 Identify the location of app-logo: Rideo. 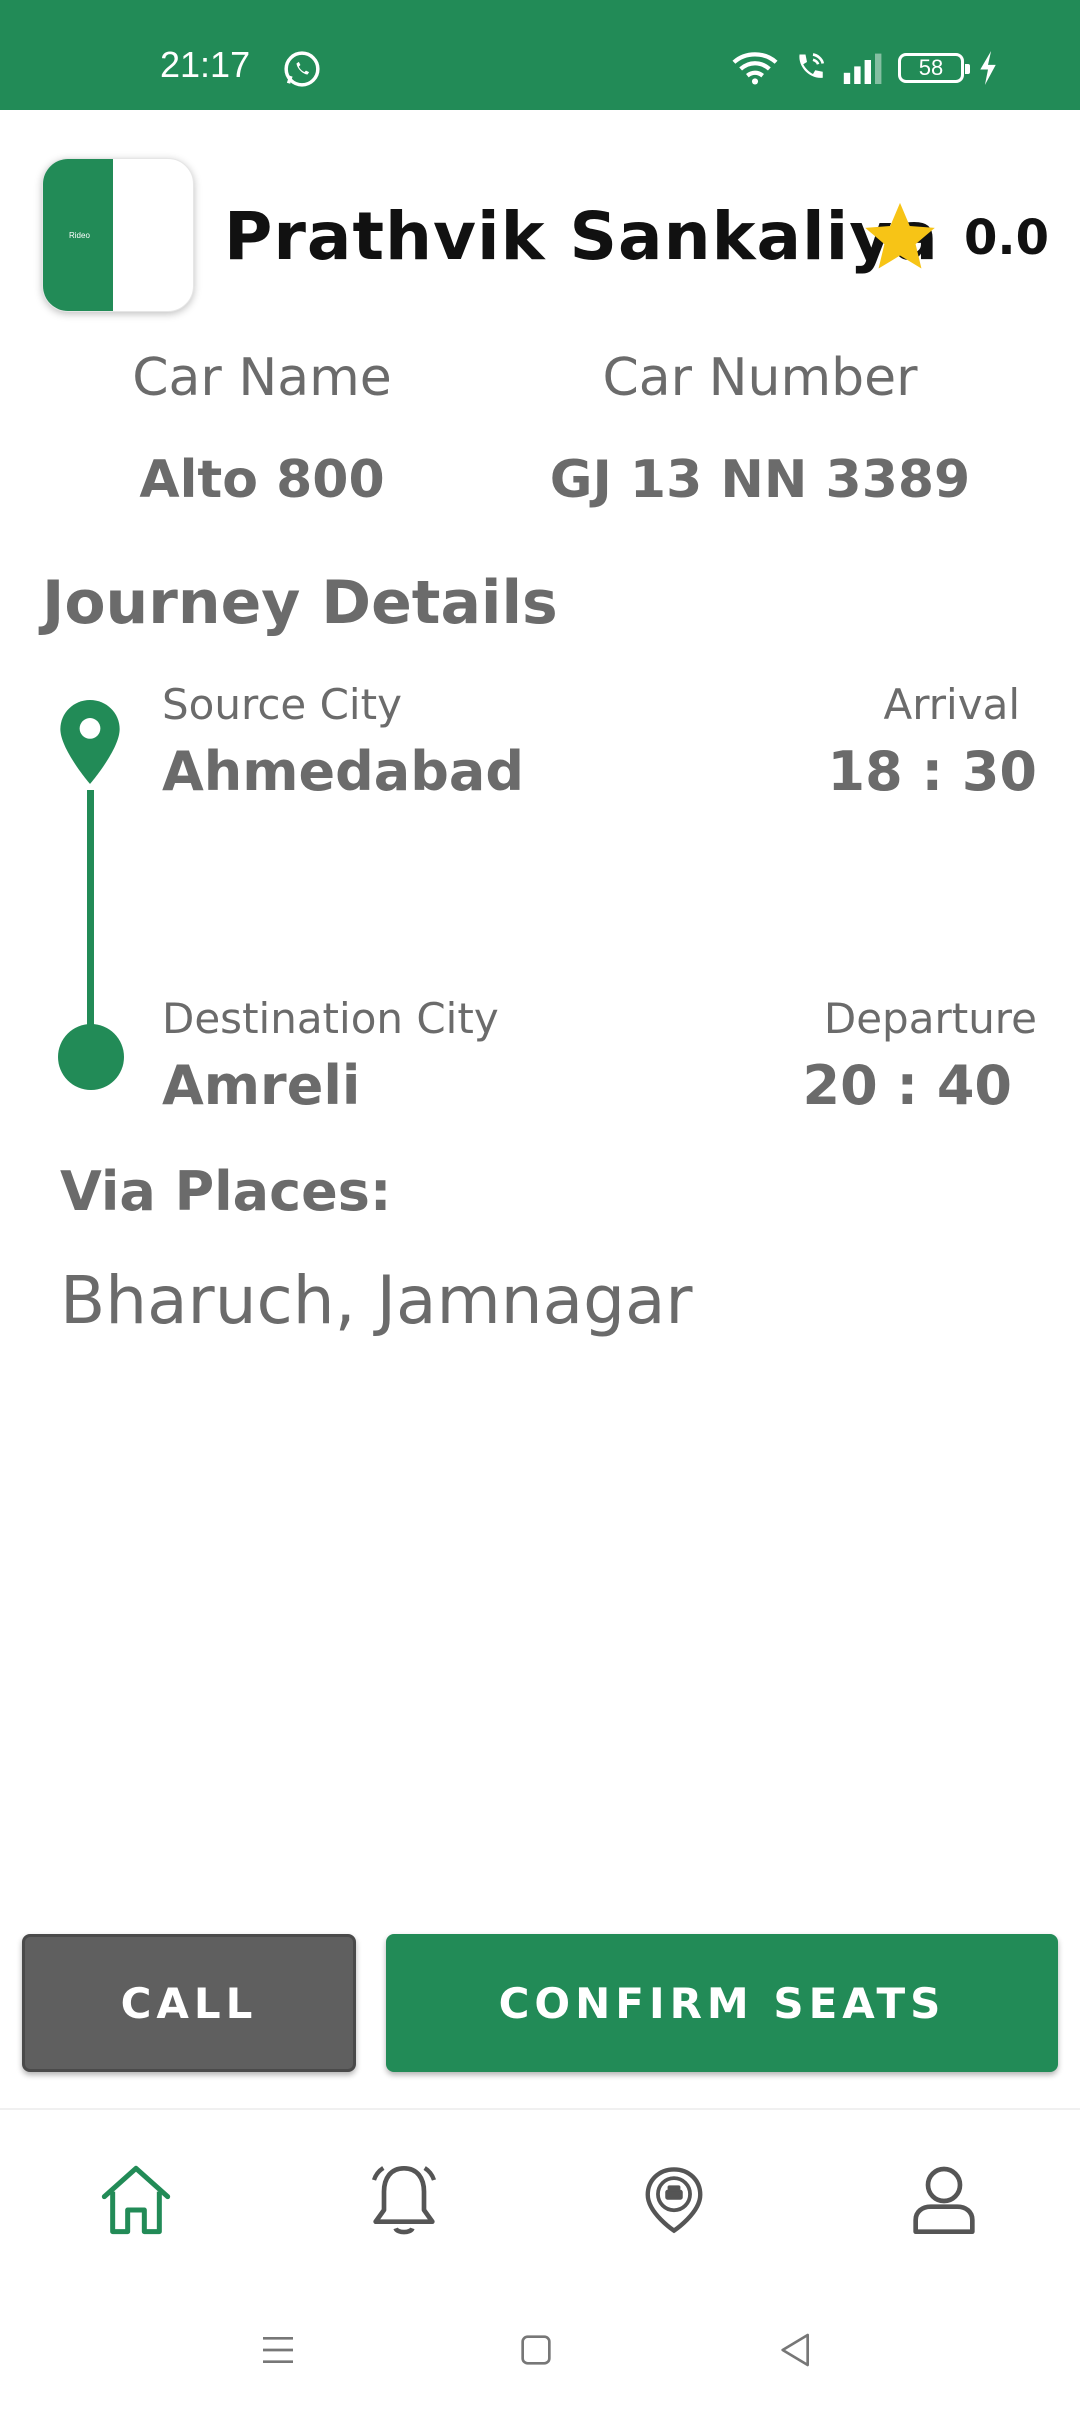
(118, 235).